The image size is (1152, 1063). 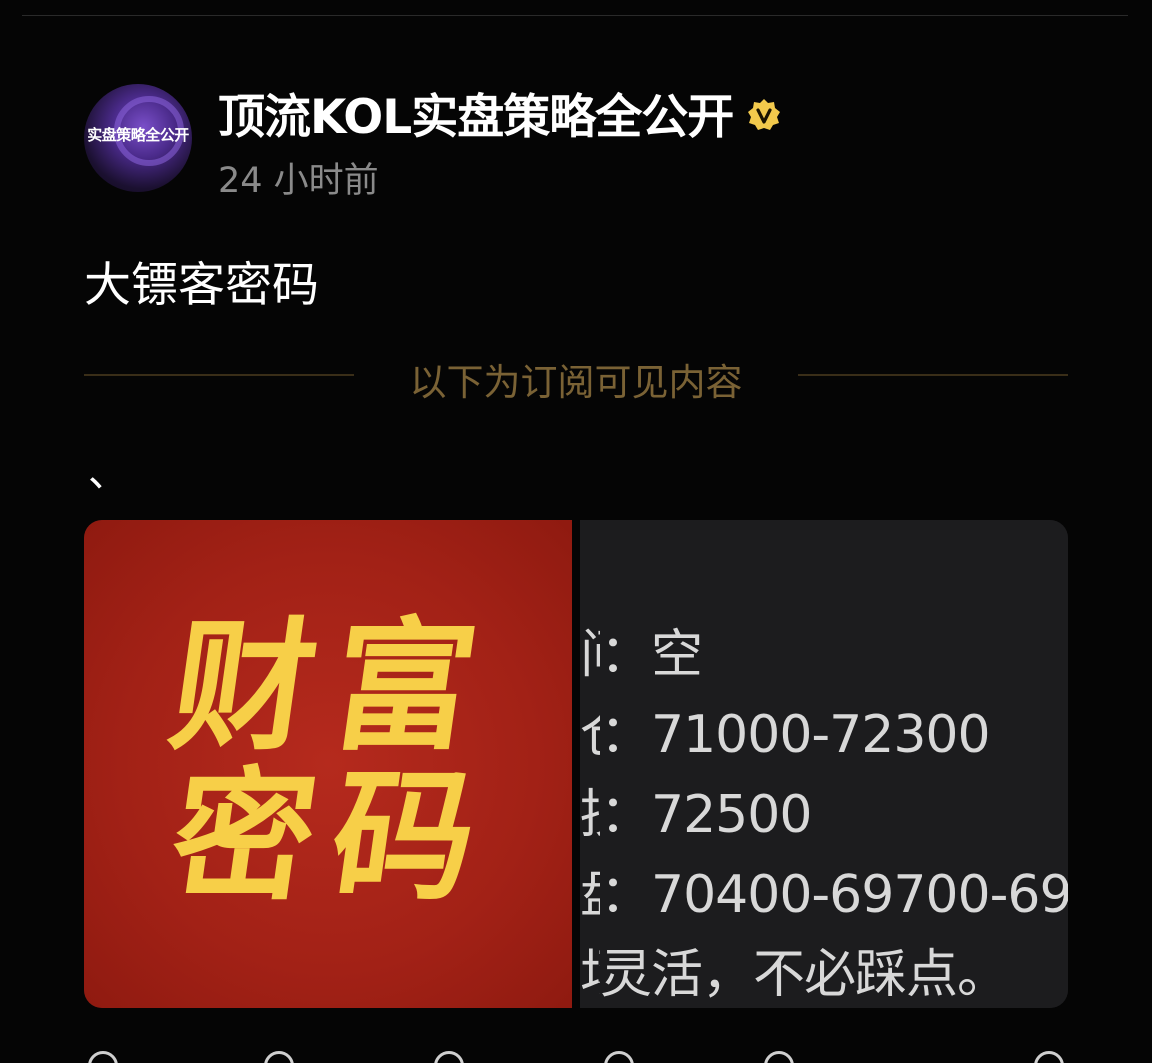 What do you see at coordinates (590, 649) in the screenshot?
I see `strategy-line-prefix: 问` at bounding box center [590, 649].